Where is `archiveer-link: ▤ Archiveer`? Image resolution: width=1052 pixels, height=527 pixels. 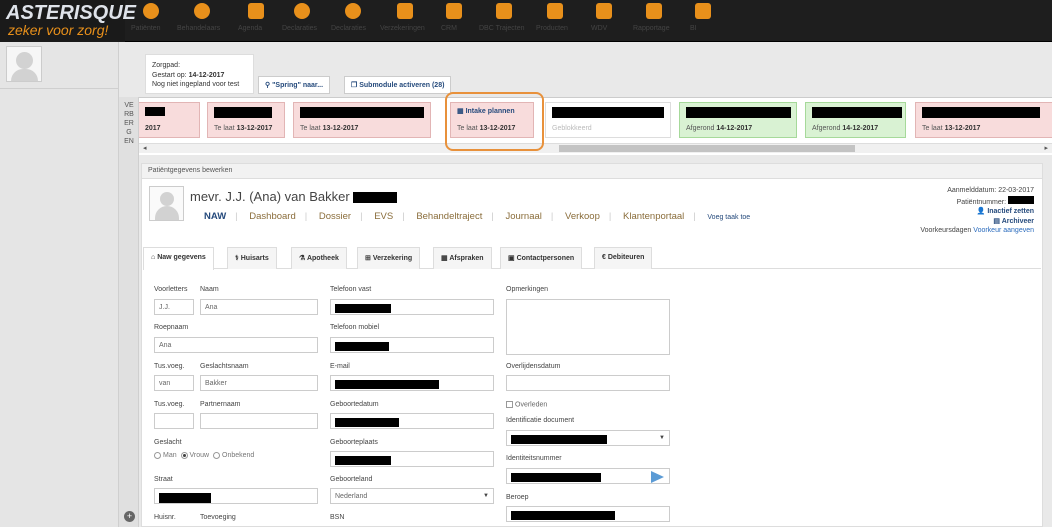 archiveer-link: ▤ Archiveer is located at coordinates (977, 222).